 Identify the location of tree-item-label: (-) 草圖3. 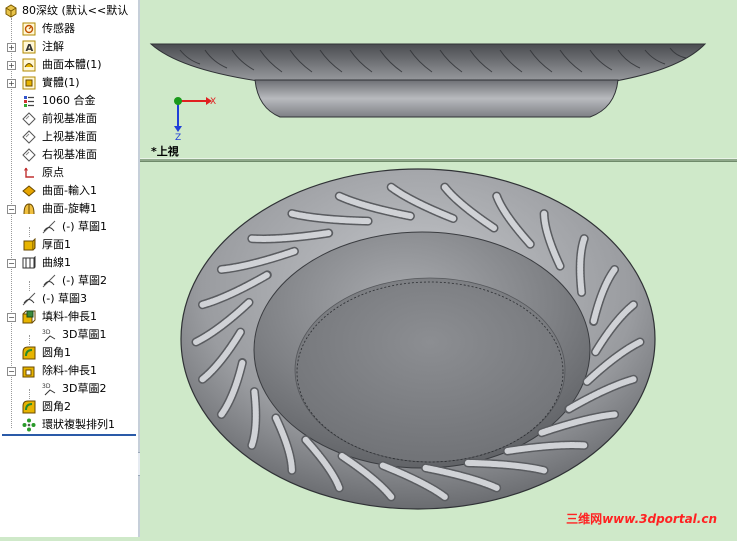
(65, 298).